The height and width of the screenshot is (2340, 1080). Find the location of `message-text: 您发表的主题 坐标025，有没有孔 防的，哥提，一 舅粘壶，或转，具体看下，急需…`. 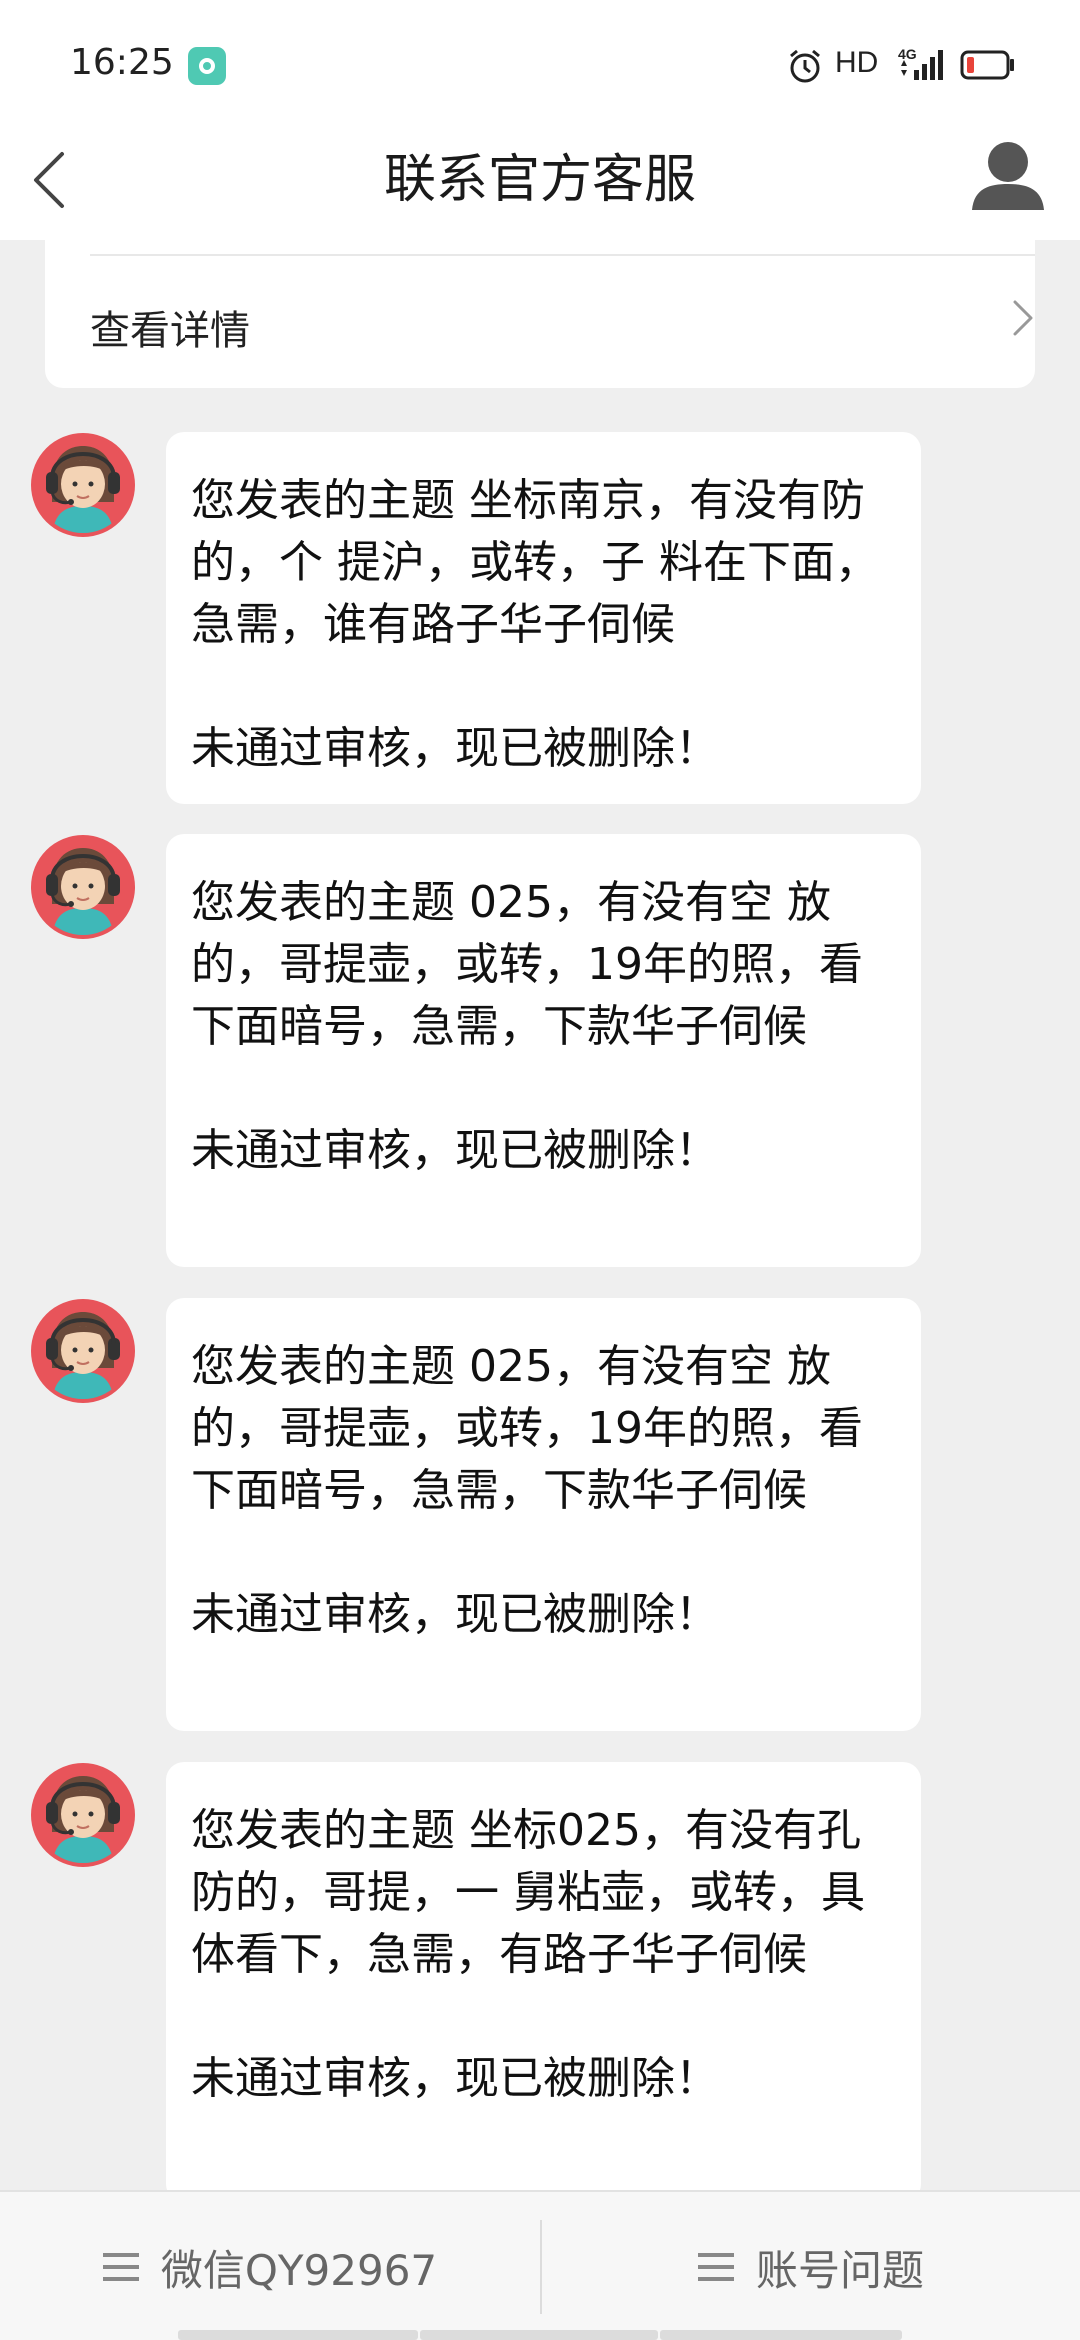

message-text: 您发表的主题 坐标025，有没有孔 防的，哥提，一 舅粘壶，或转，具体看下，急需… is located at coordinates (533, 1892).